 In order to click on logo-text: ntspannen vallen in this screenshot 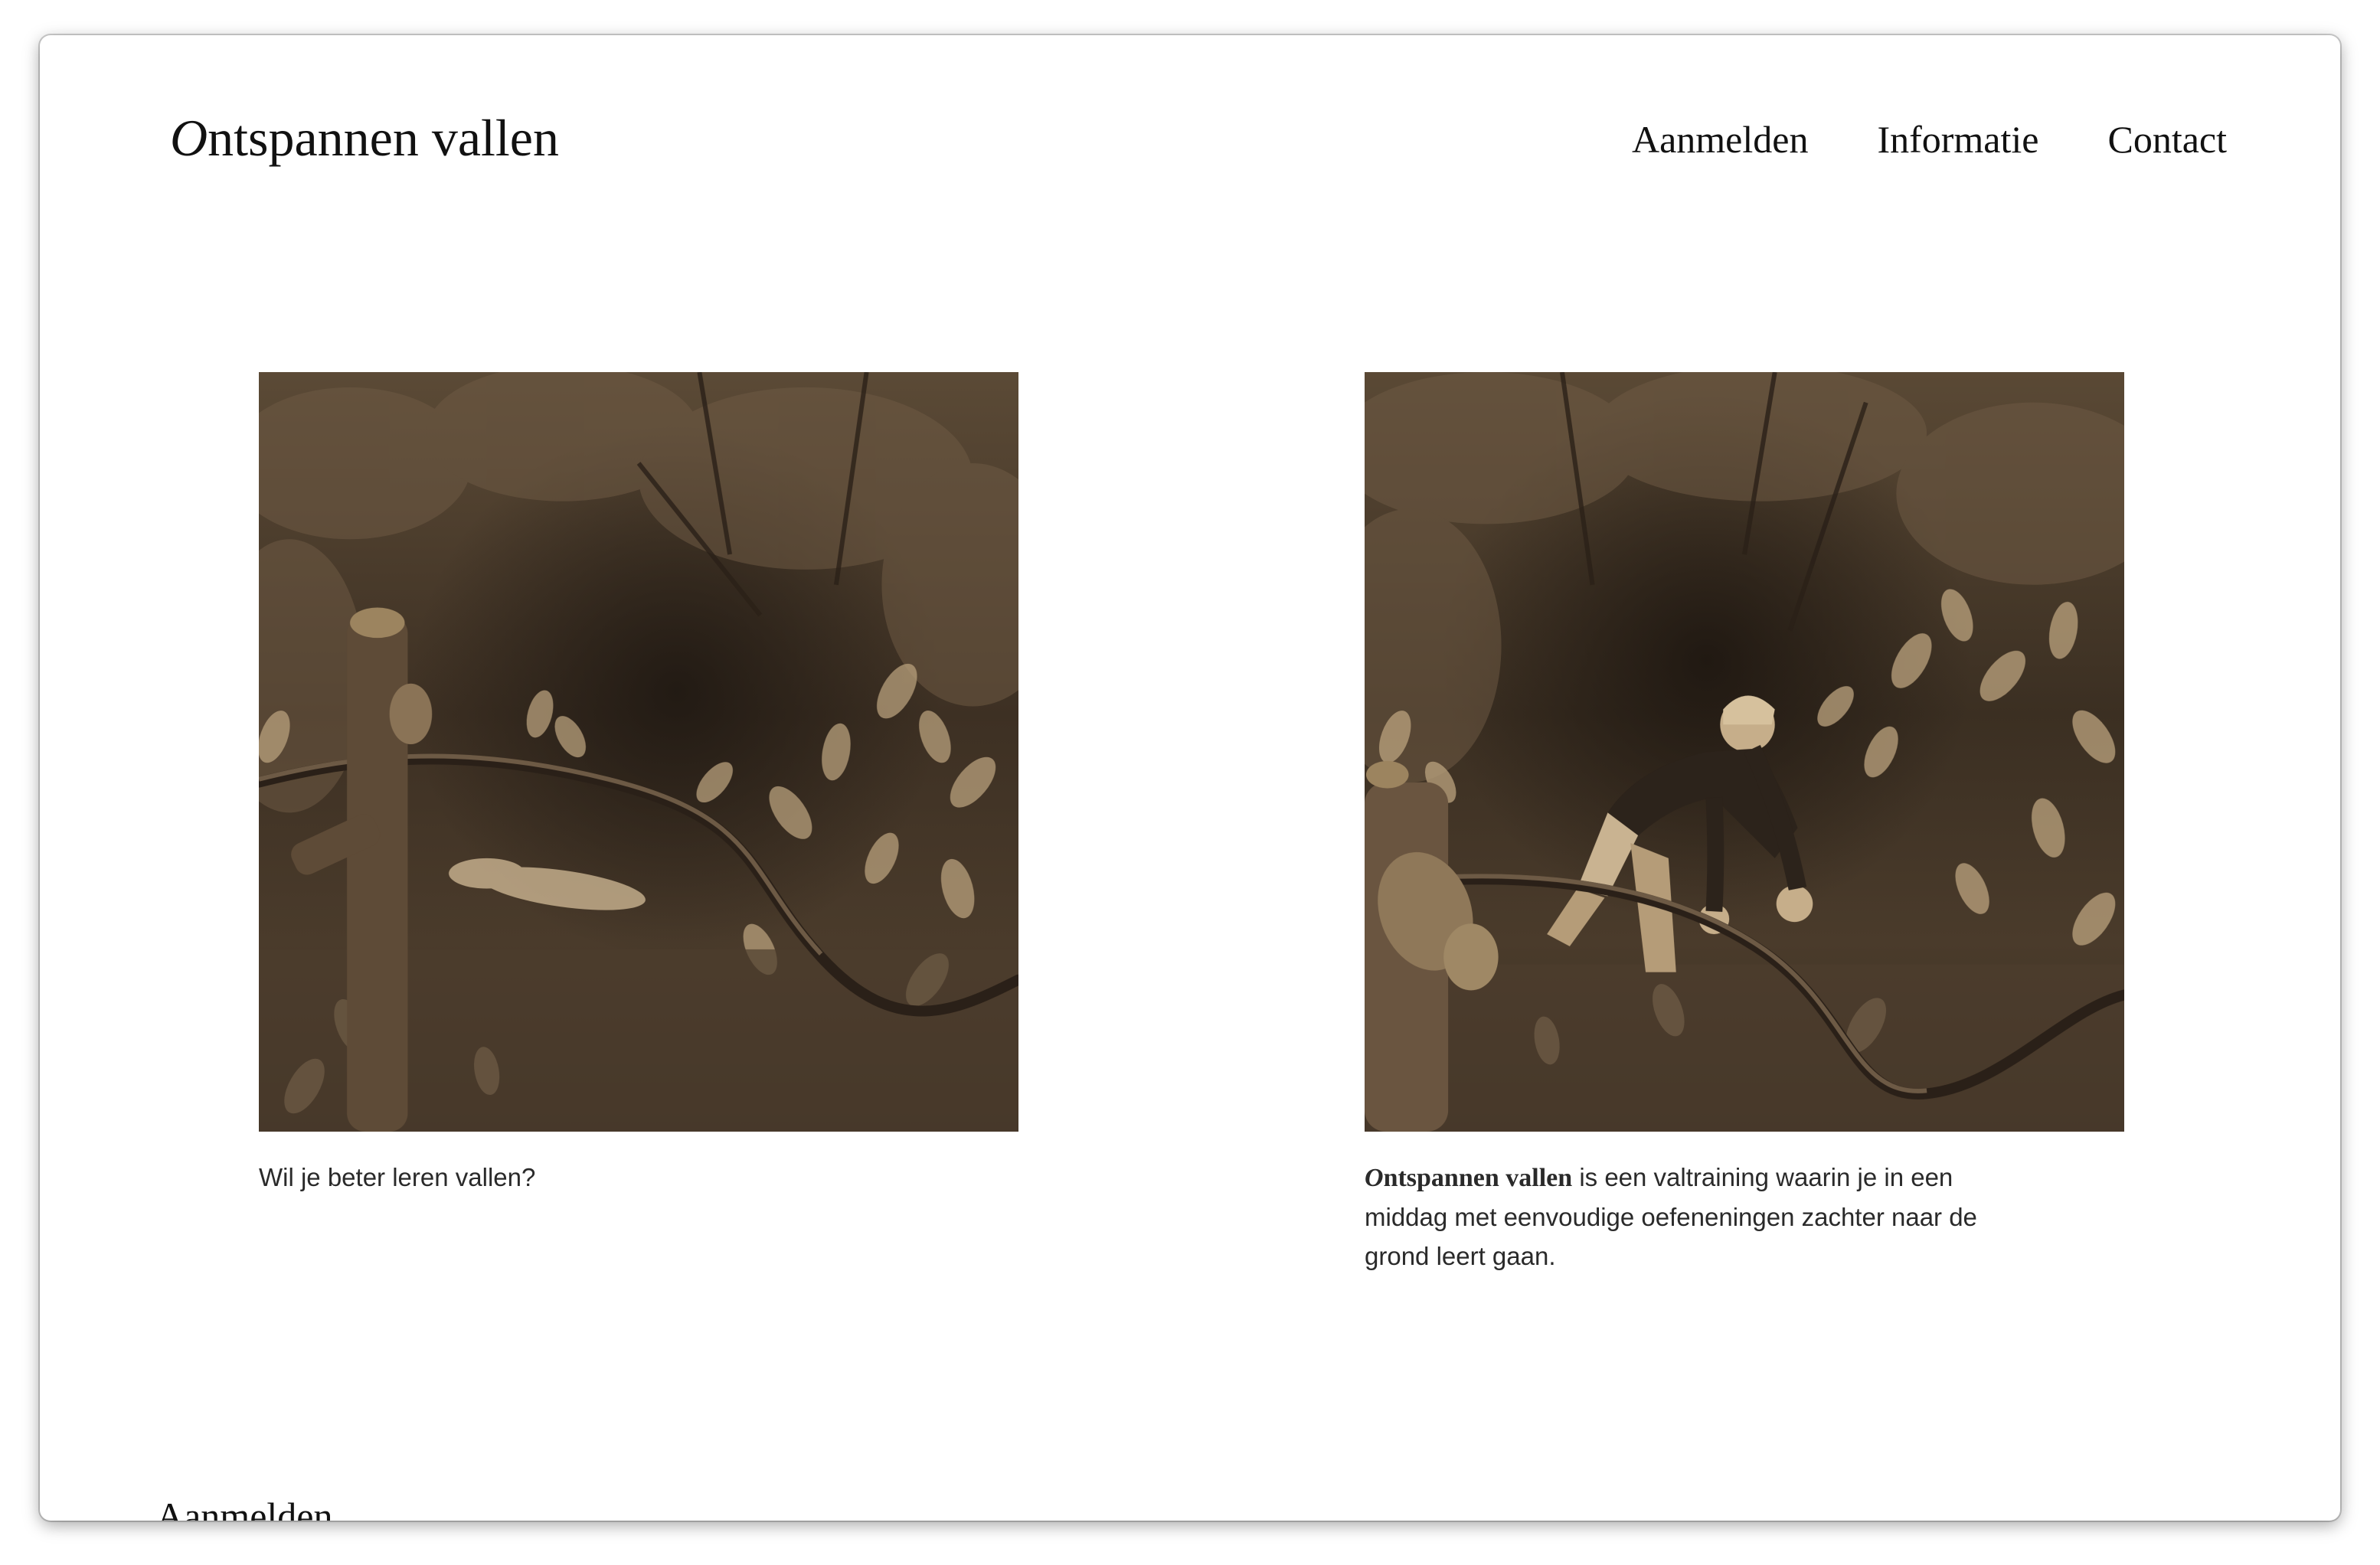, I will do `click(383, 138)`.